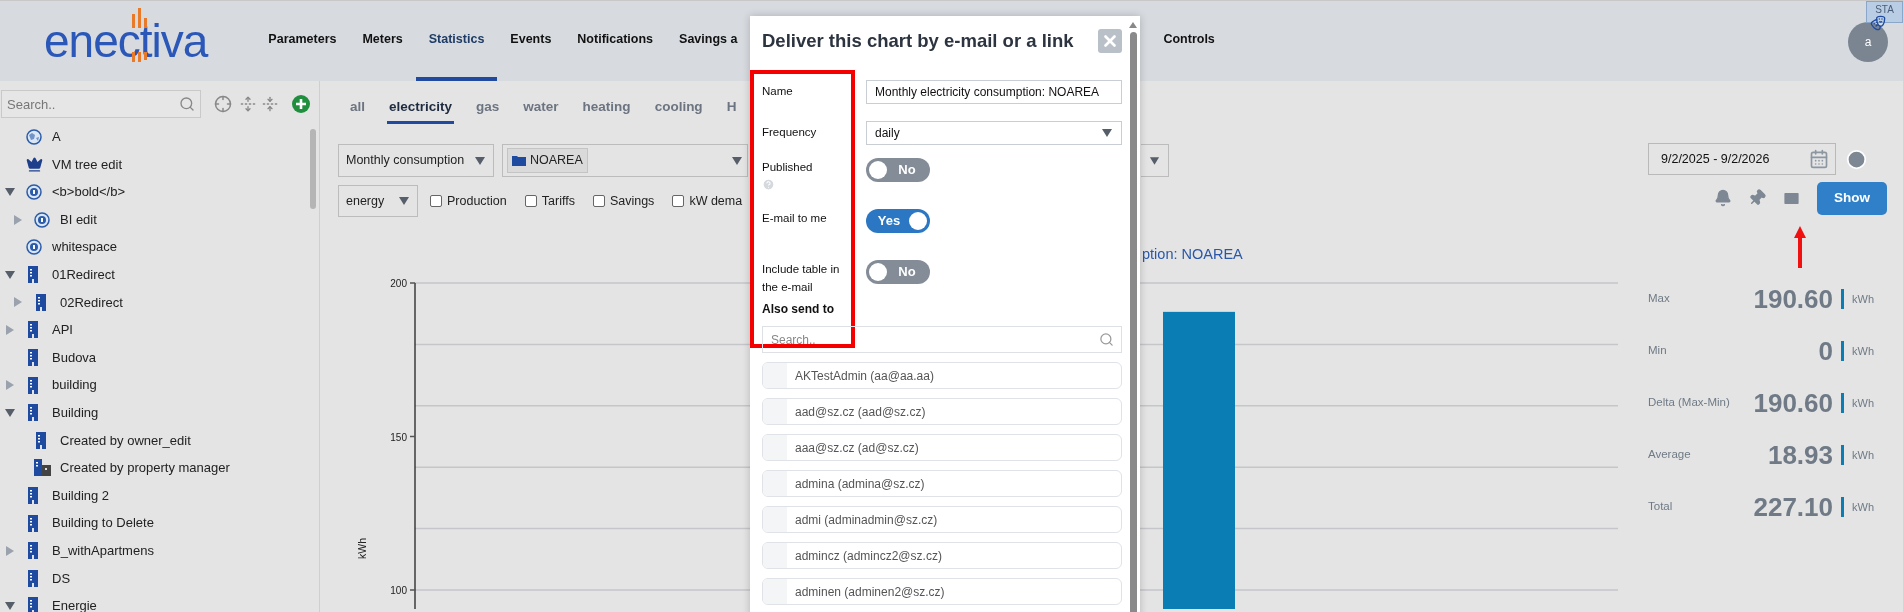 The height and width of the screenshot is (612, 1903). Describe the element at coordinates (1189, 41) in the screenshot. I see `nav-item: Controls` at that location.